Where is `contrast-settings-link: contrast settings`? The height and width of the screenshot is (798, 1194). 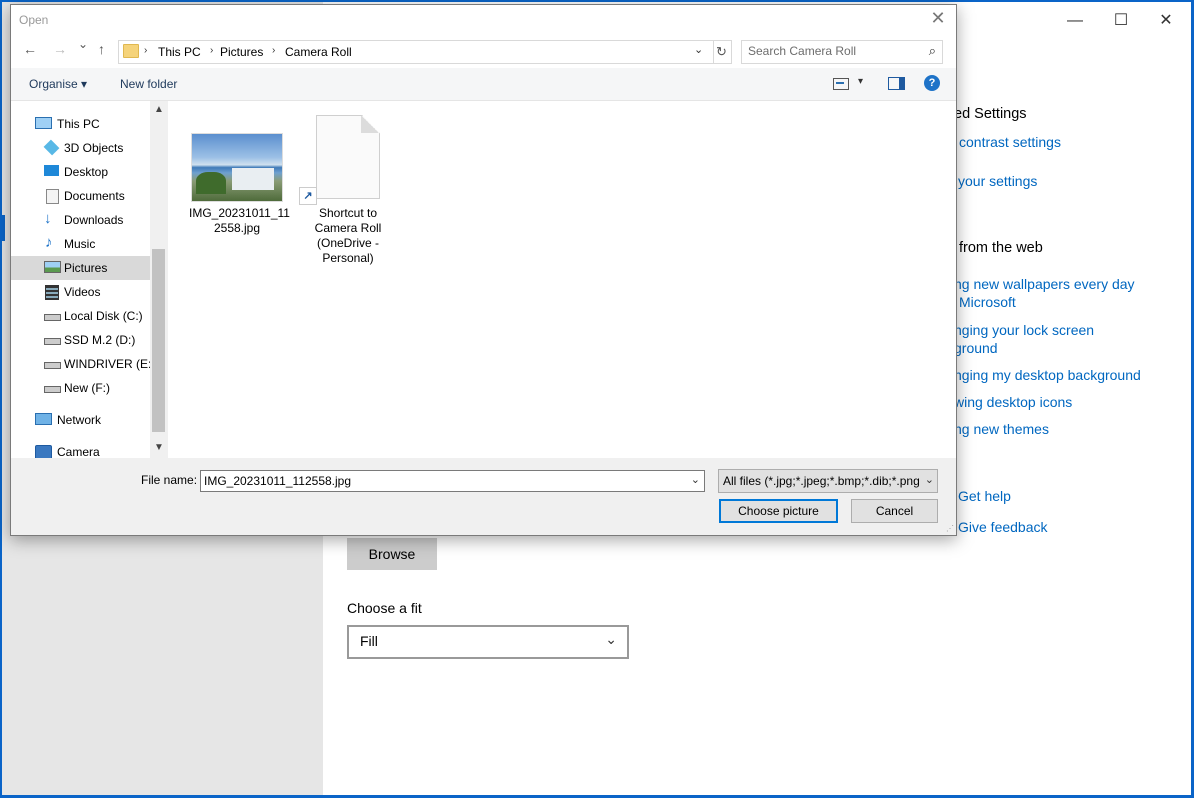
contrast-settings-link: contrast settings is located at coordinates (1010, 142).